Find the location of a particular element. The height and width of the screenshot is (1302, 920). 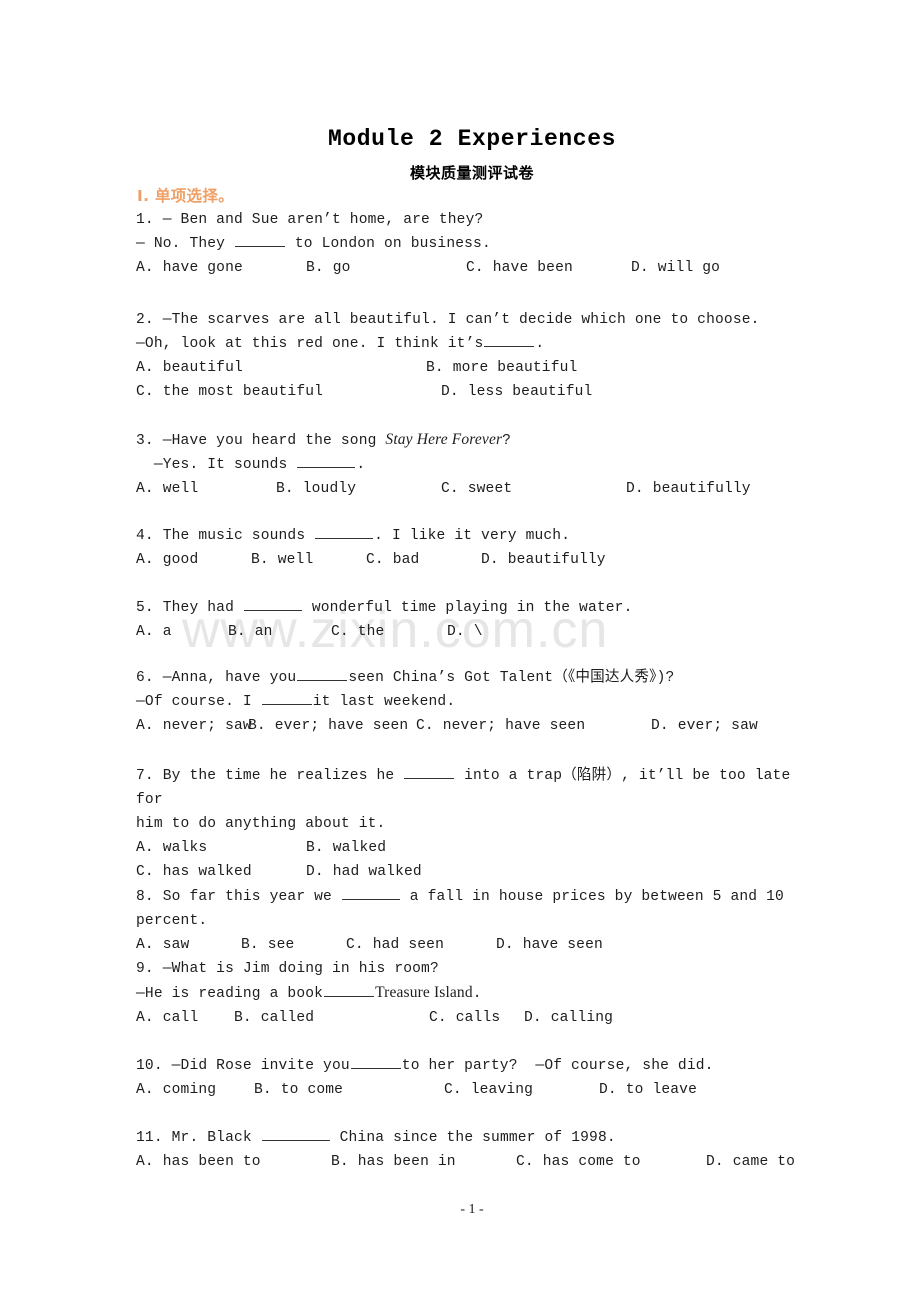

option-a: A. has been to is located at coordinates (233, 1162).